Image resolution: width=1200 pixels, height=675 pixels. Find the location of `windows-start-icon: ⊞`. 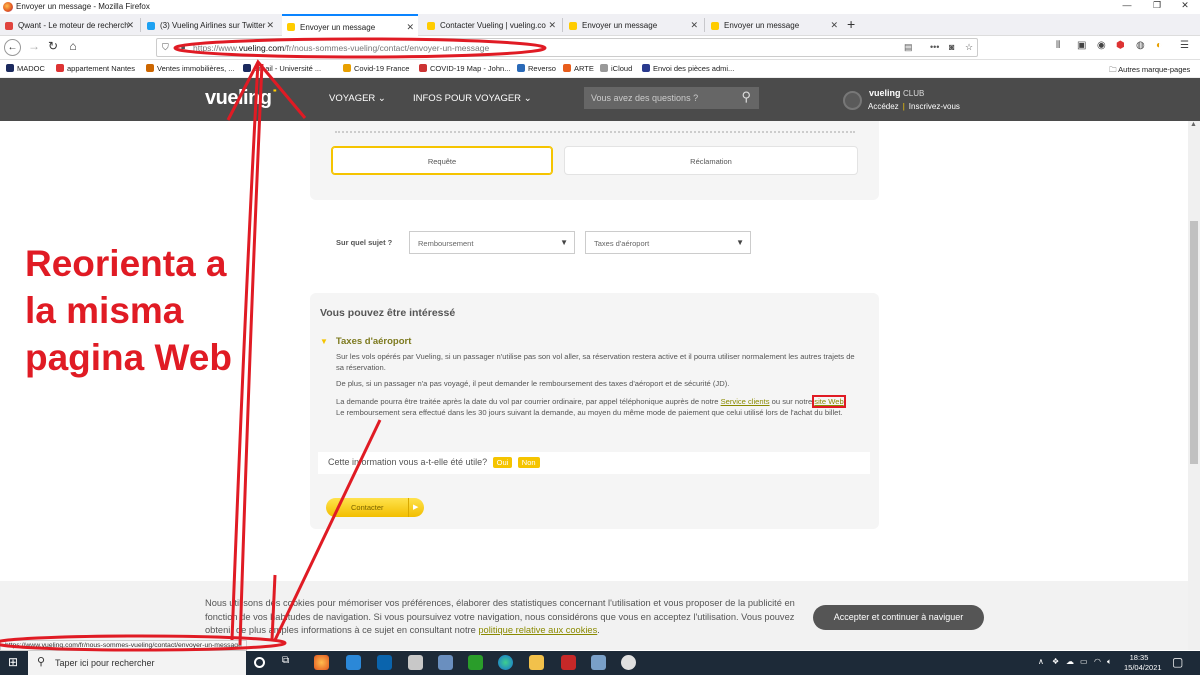

windows-start-icon: ⊞ is located at coordinates (14, 662).